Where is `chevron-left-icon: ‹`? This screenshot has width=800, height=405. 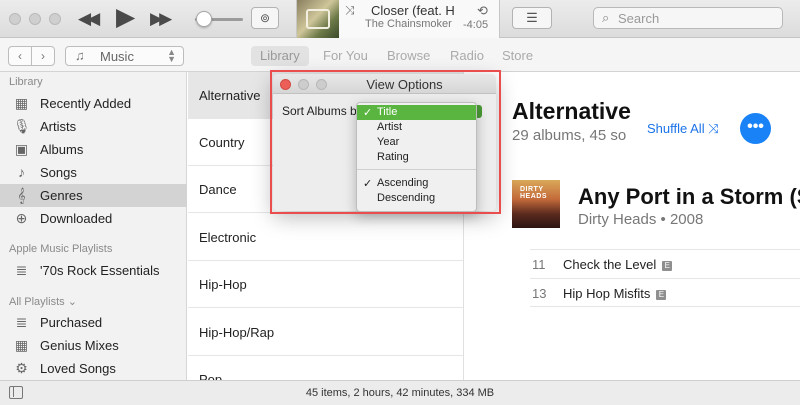
chevron-left-icon: ‹ is located at coordinates (20, 56).